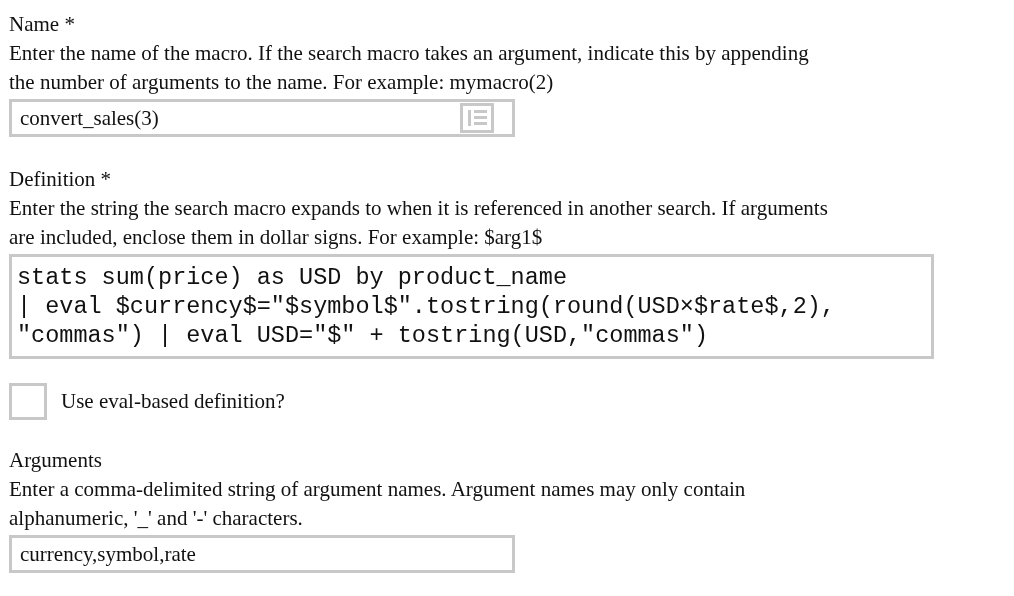  I want to click on section-title: Arguments, so click(55, 460).